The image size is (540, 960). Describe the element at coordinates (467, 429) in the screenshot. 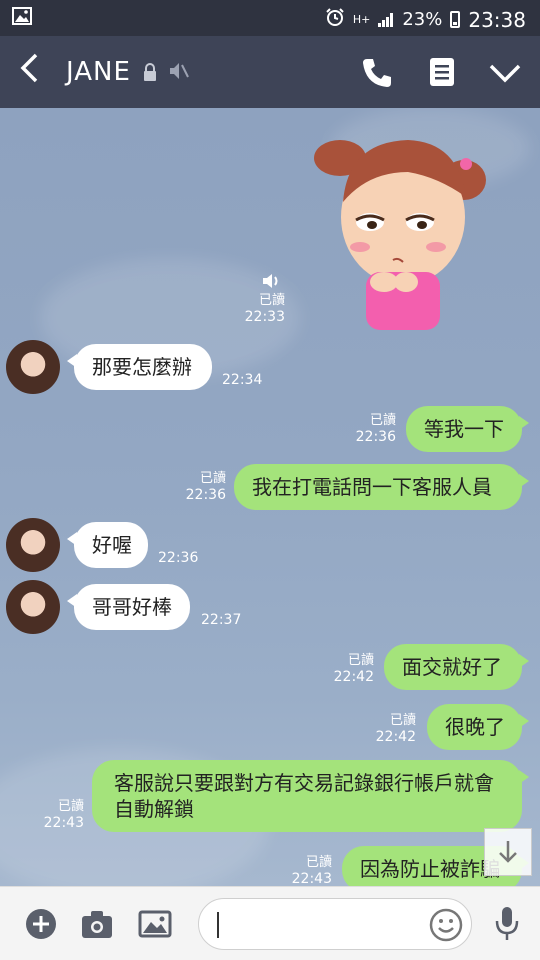

I see `outgoing-message: 等我一下` at that location.